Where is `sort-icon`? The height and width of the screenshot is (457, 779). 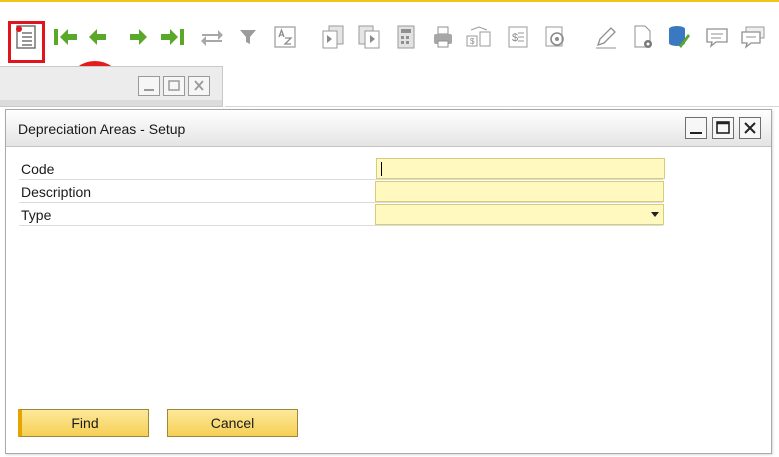 sort-icon is located at coordinates (285, 37).